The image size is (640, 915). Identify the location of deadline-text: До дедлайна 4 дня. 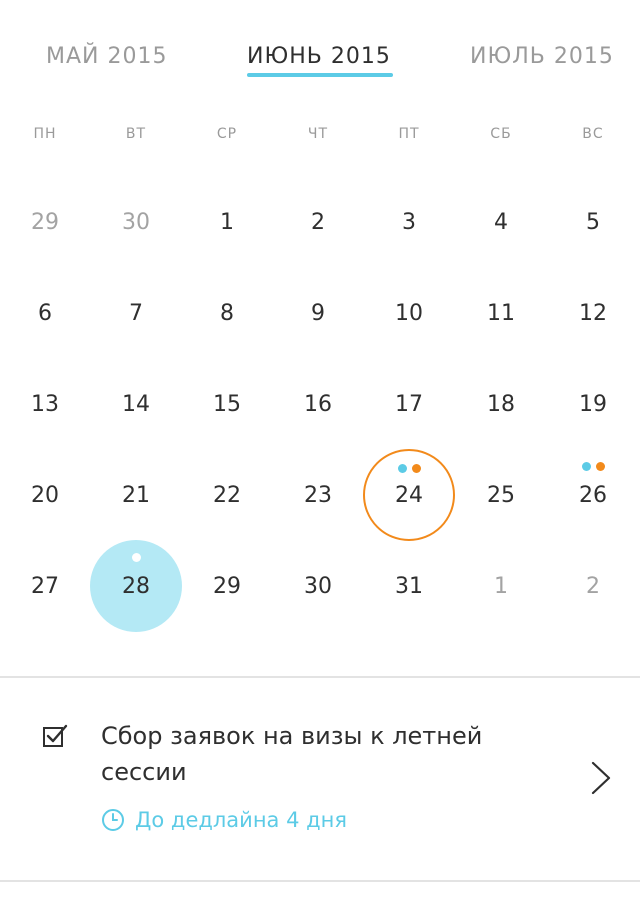
(241, 820).